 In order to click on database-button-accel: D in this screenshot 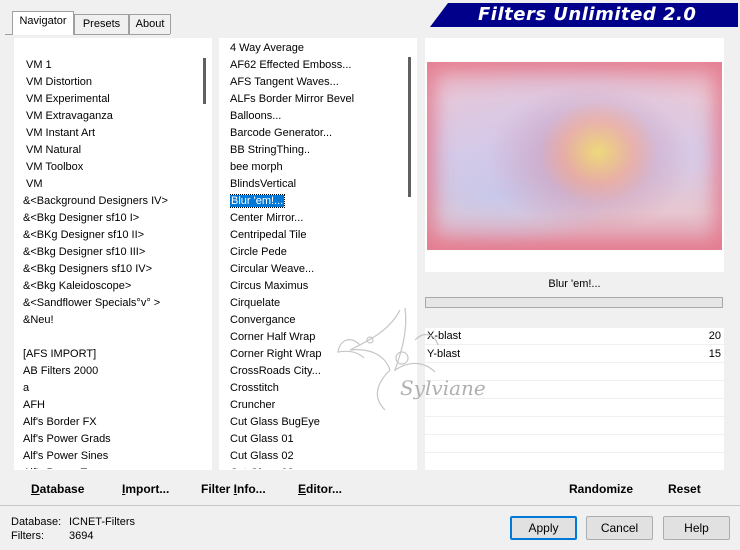, I will do `click(35, 489)`.